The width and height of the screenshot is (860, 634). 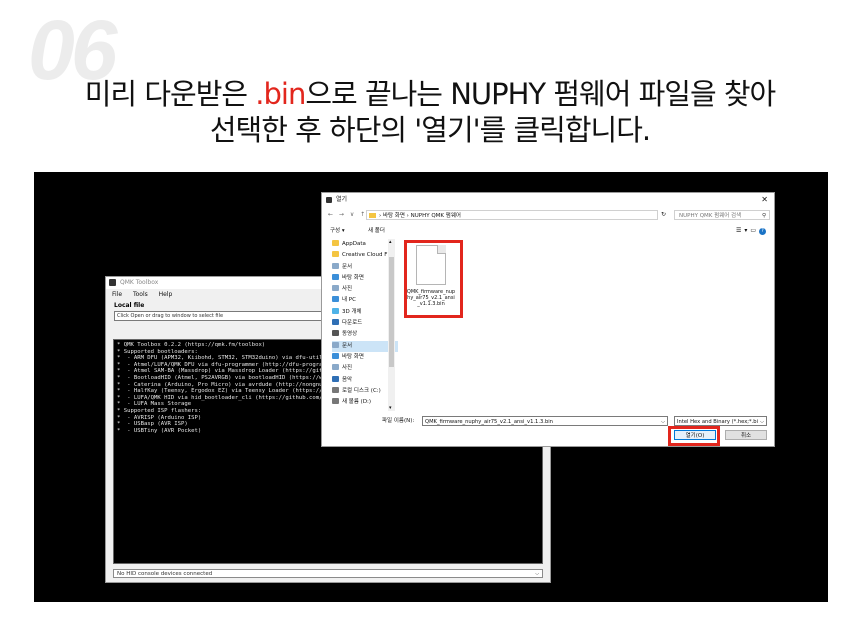 What do you see at coordinates (550, 231) in the screenshot?
I see `dialog-toolbar: 구성 ▾ 새 폴더 ☰▾▭?` at bounding box center [550, 231].